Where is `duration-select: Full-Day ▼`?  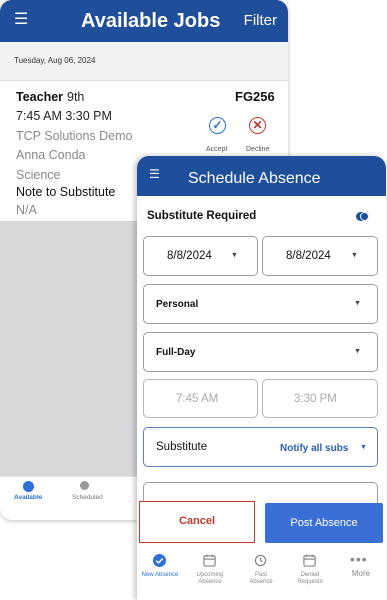 duration-select: Full-Day ▼ is located at coordinates (260, 352).